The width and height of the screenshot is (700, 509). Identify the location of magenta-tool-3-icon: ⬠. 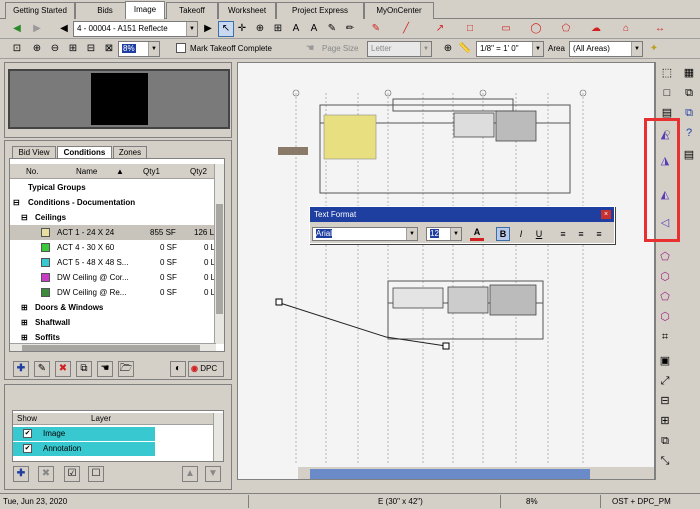
(665, 297).